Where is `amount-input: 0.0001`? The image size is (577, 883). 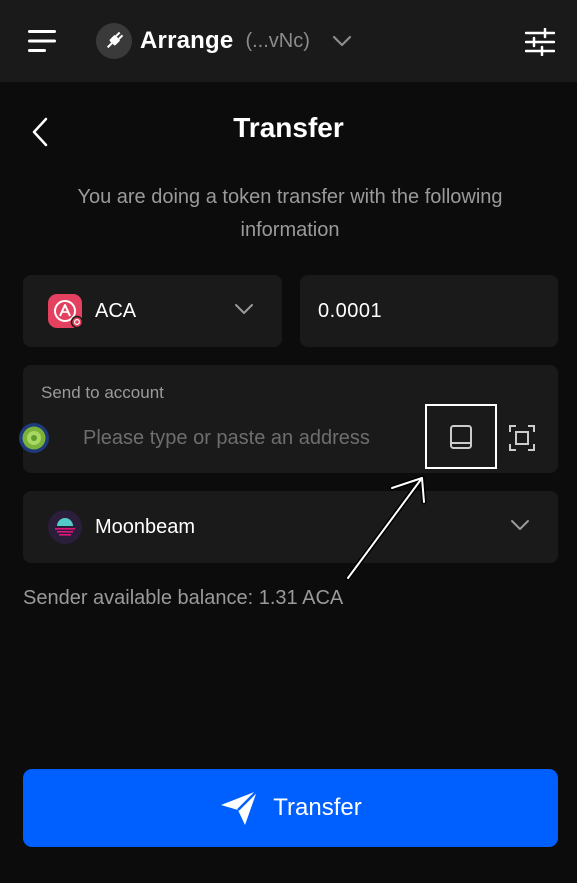 amount-input: 0.0001 is located at coordinates (429, 311).